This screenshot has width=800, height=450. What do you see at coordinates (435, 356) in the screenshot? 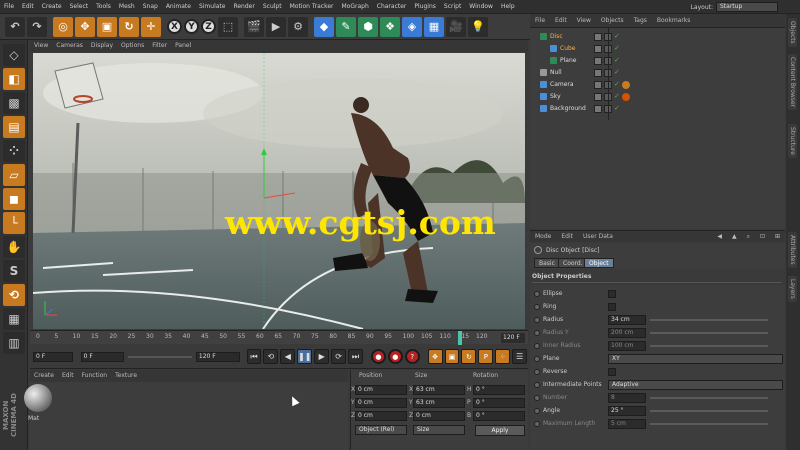
I see `position-key-icon: ✥` at bounding box center [435, 356].